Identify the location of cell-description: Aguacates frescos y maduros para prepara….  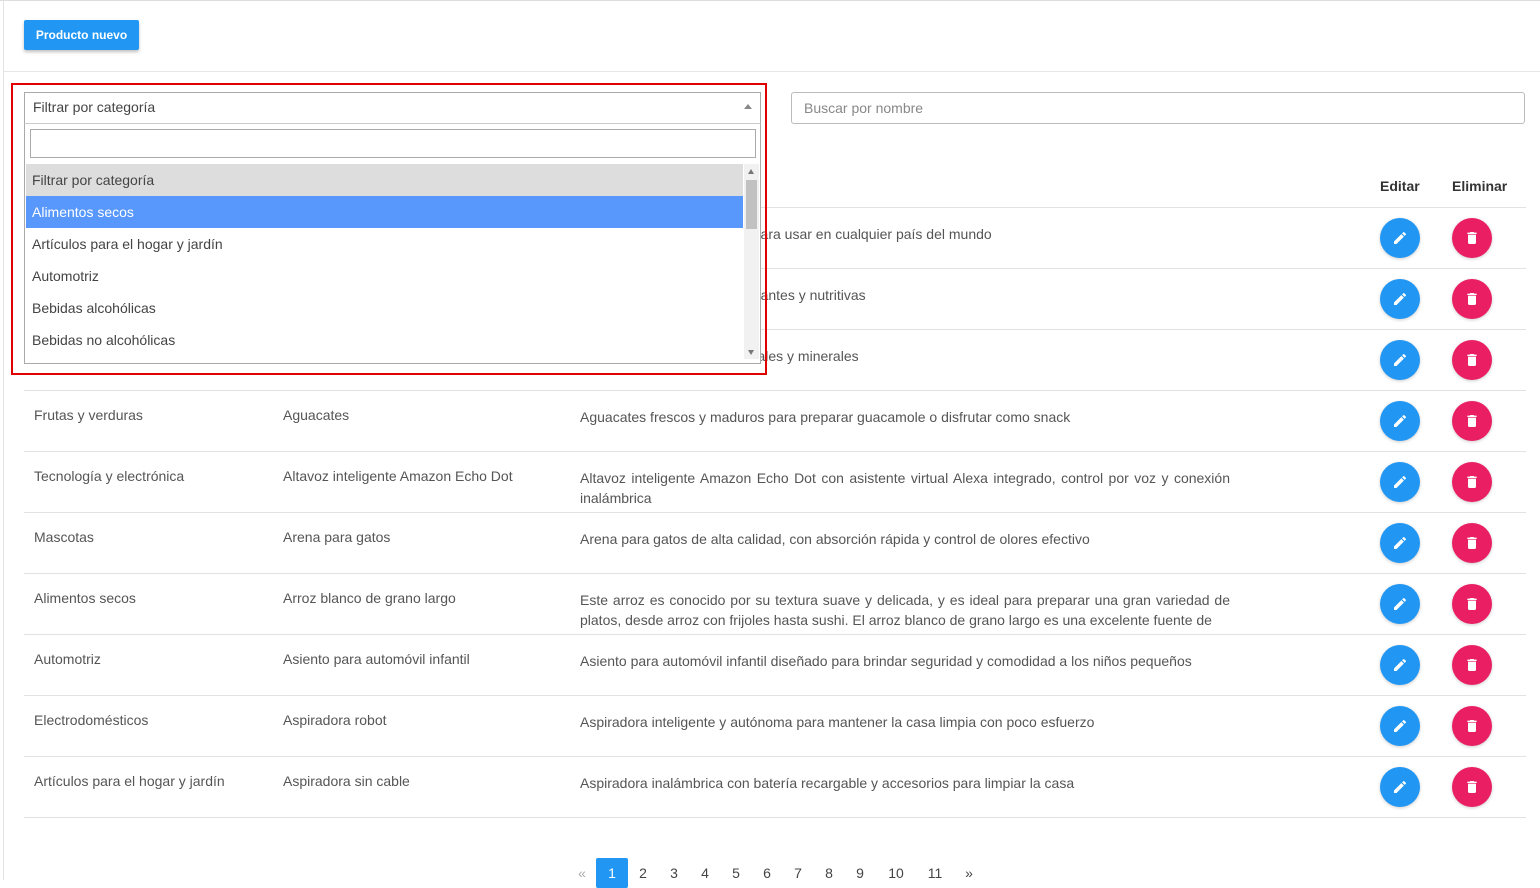
(825, 417).